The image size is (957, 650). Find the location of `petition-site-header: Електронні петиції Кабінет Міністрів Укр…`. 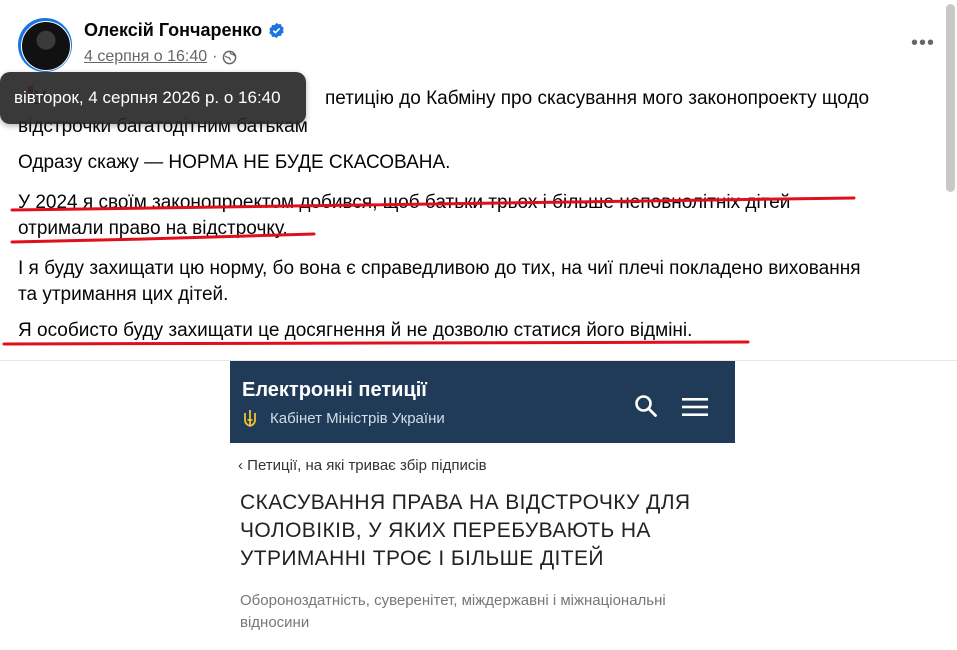

petition-site-header: Електронні петиції Кабінет Міністрів Укр… is located at coordinates (482, 402).